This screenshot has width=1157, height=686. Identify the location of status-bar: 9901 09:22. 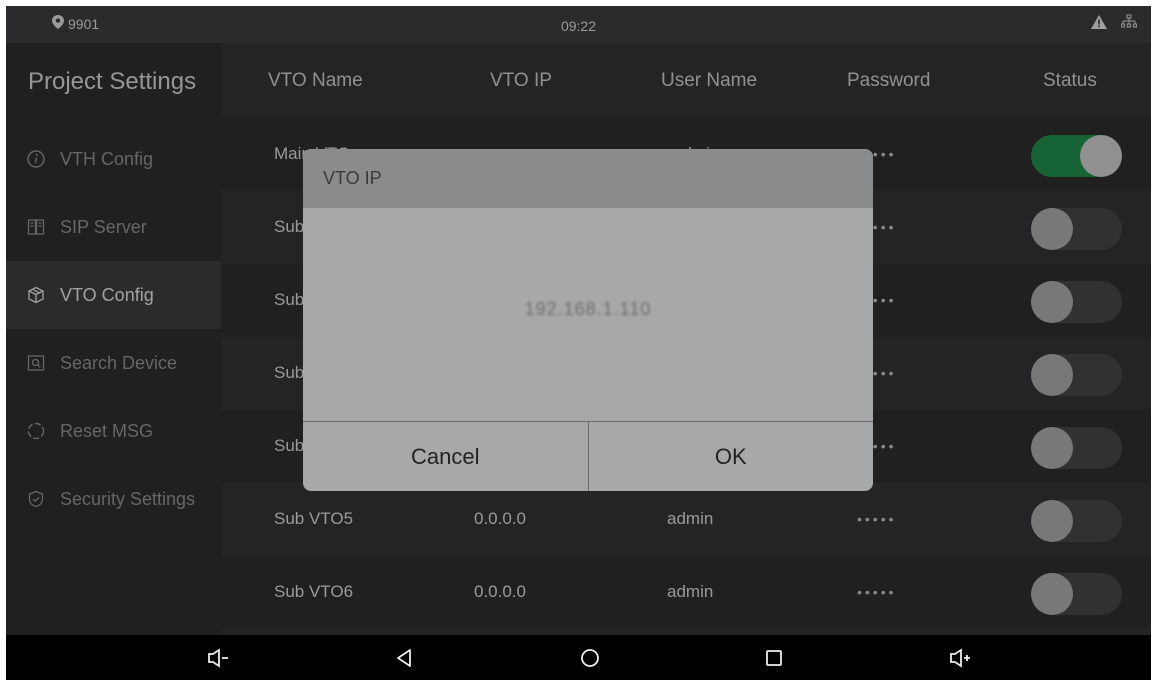
(578, 24).